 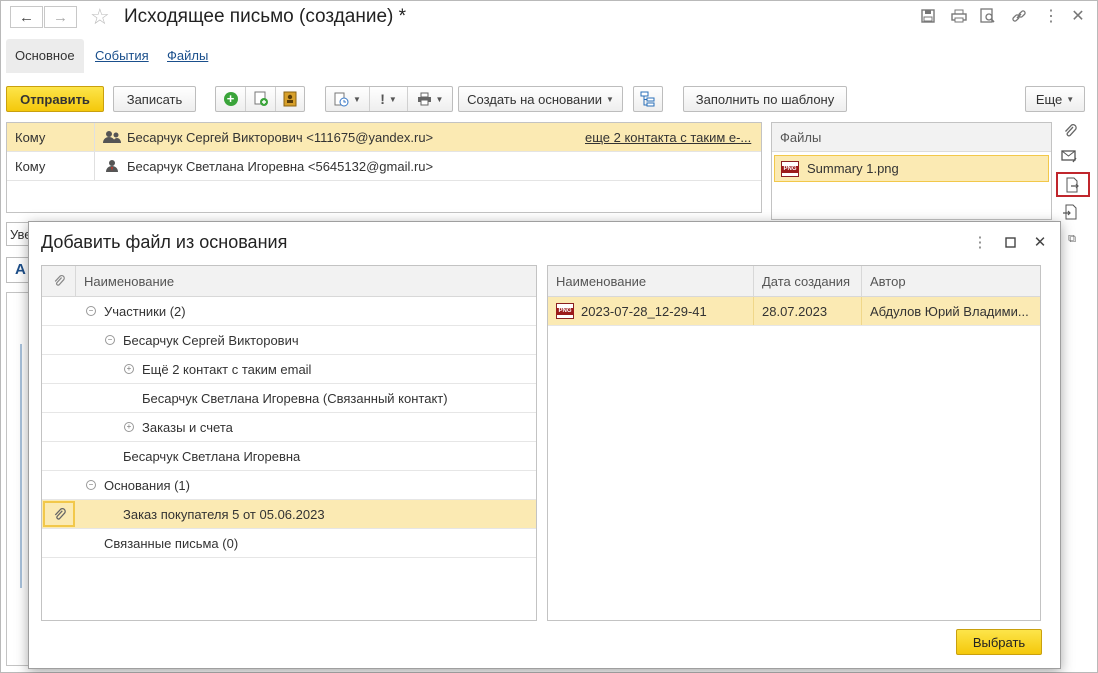 I want to click on back-button: ←, so click(x=26, y=17).